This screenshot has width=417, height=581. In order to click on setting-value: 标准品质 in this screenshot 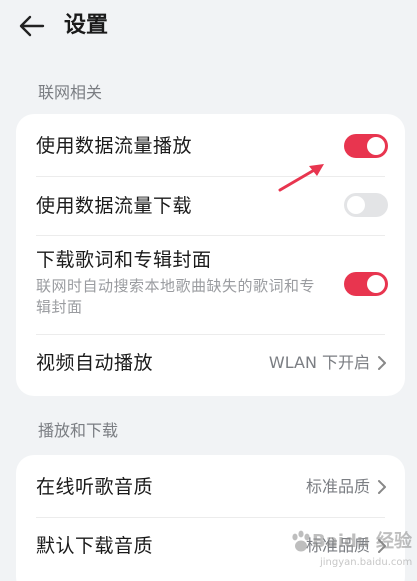, I will do `click(337, 486)`.